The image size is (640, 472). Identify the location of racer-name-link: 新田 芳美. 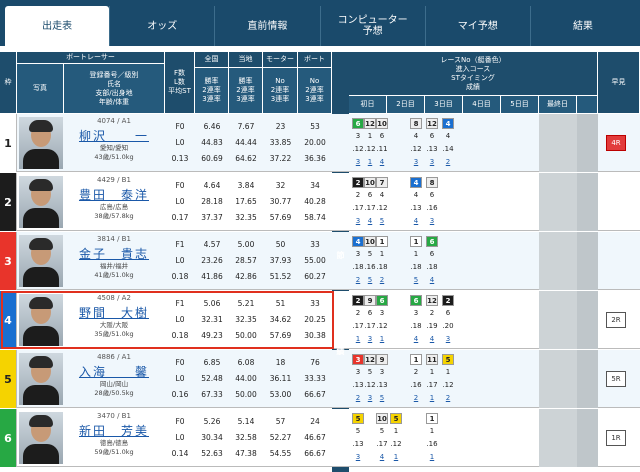
(114, 430).